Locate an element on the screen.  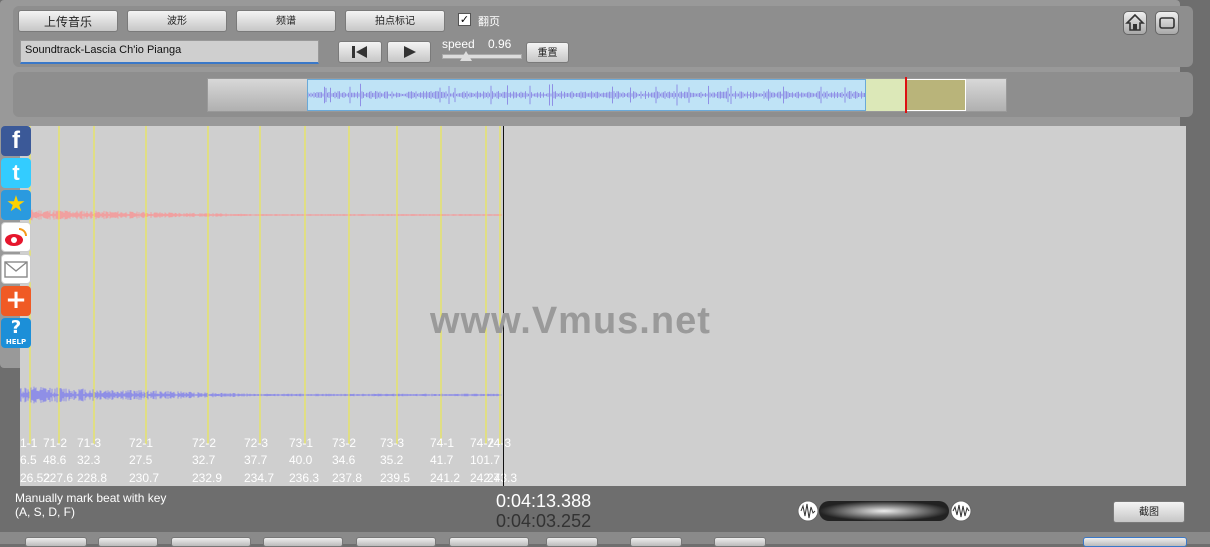
beat-marker-interval: 48.6 is located at coordinates (55, 460).